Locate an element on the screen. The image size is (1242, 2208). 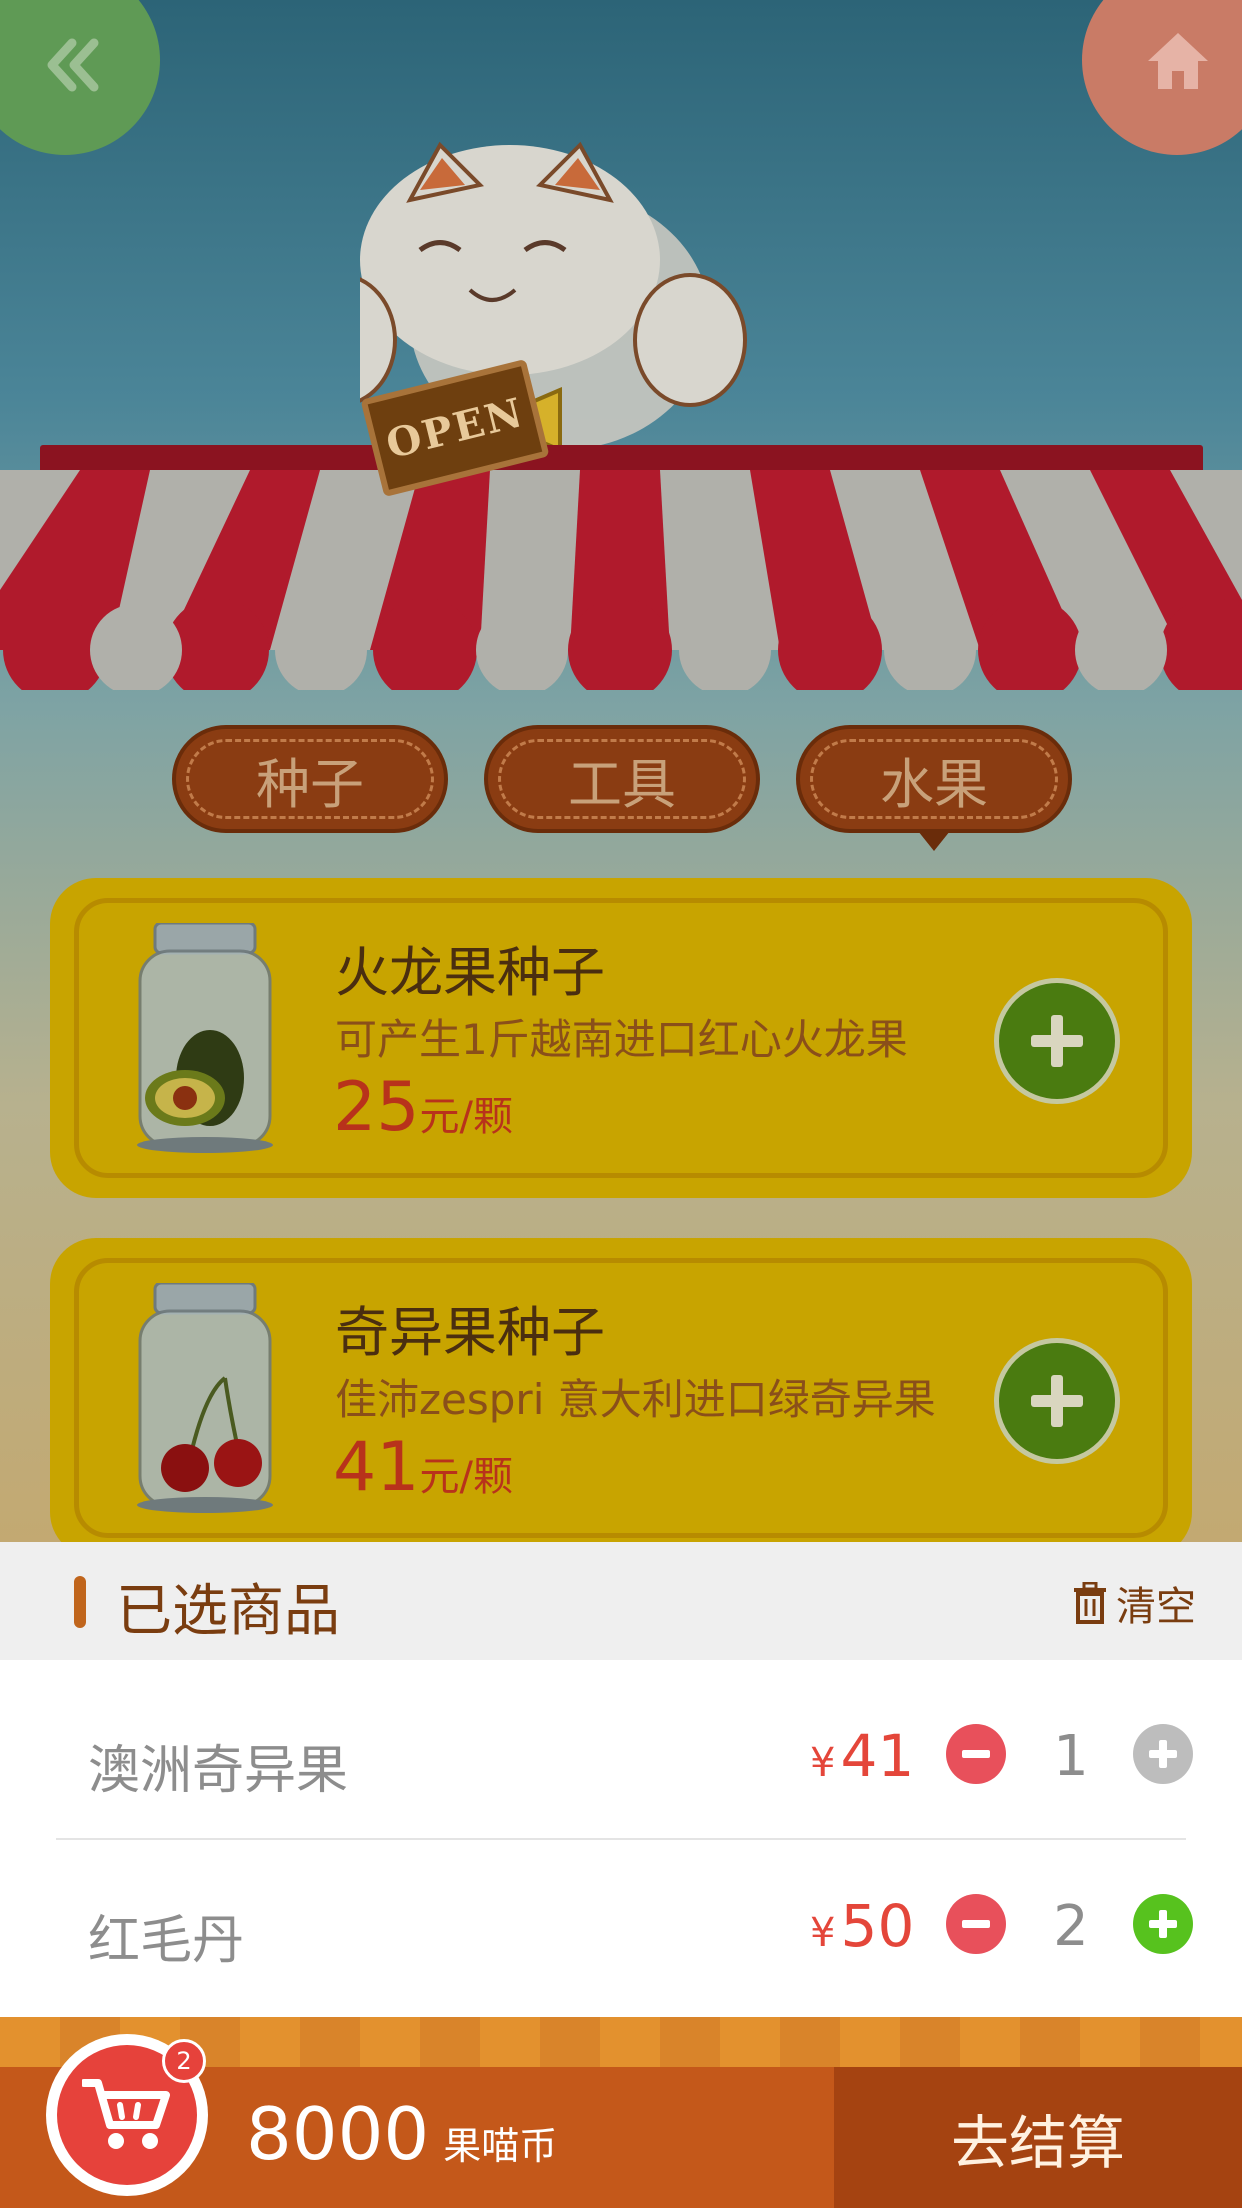
checkout-button: 去结算 is located at coordinates (1038, 2137).